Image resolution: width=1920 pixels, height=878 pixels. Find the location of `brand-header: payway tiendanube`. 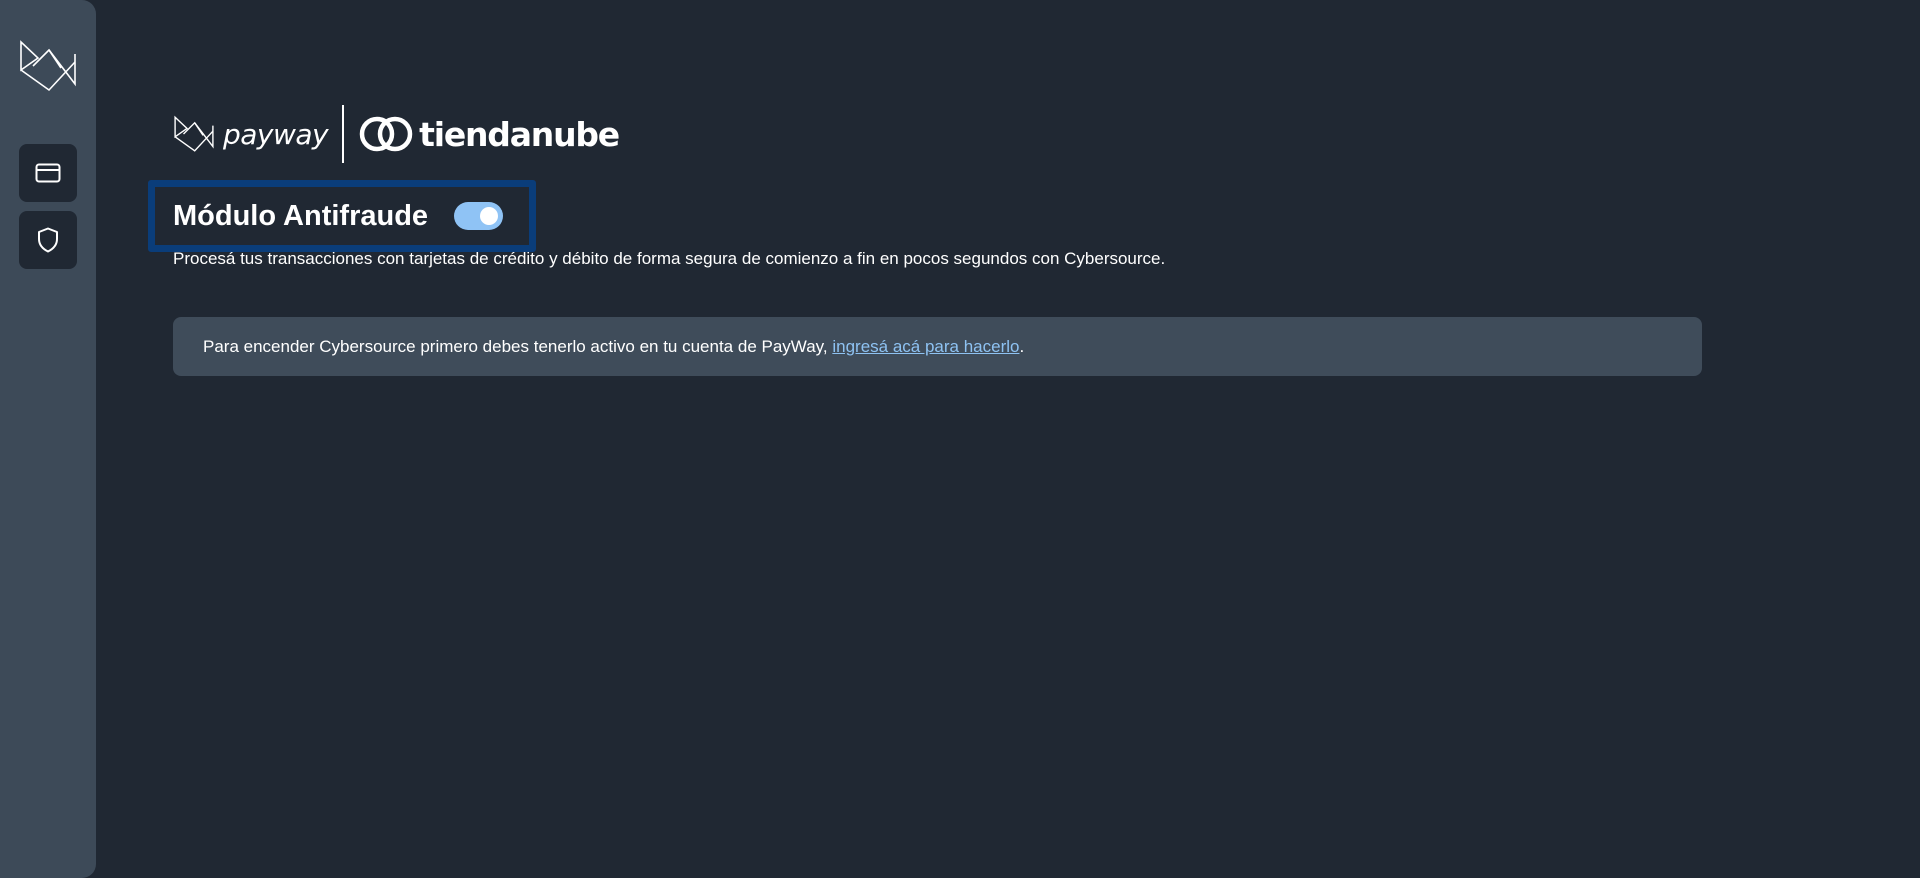

brand-header: payway tiendanube is located at coordinates (396, 134).